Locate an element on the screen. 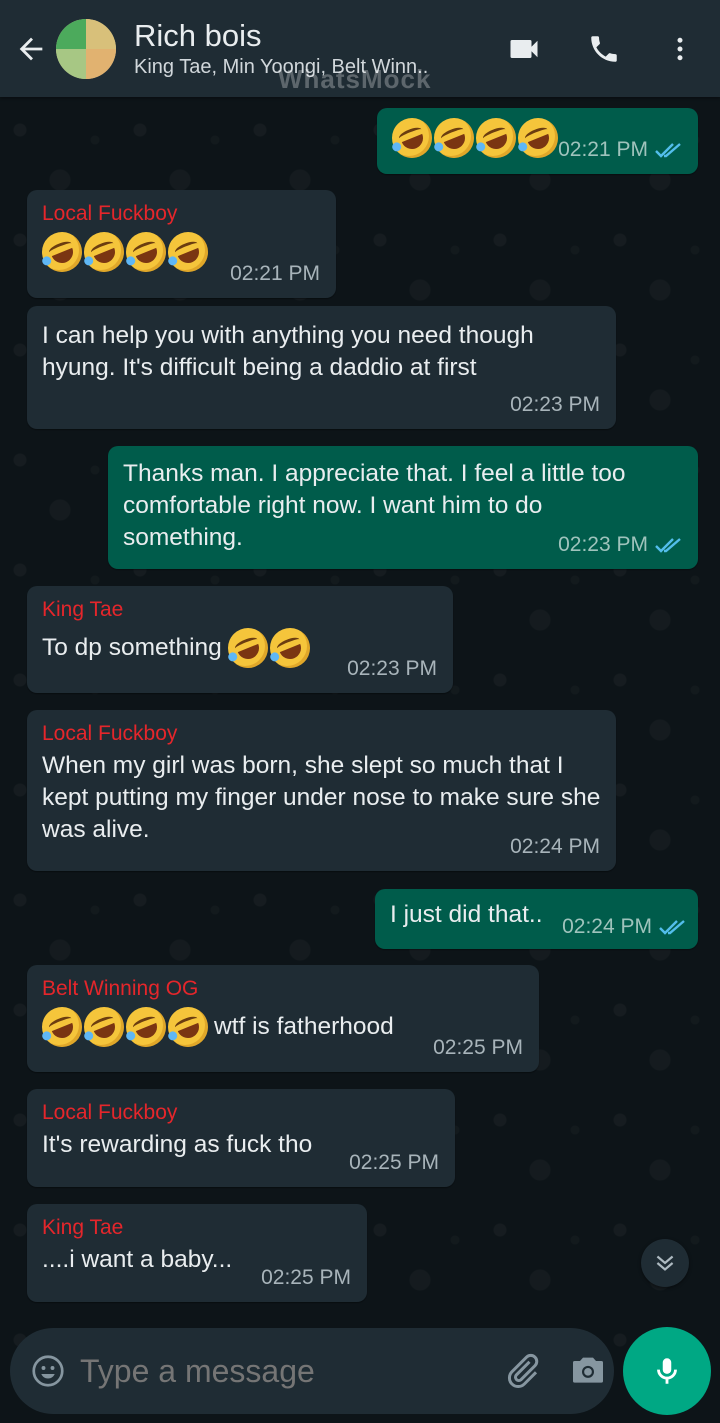  message-outgoing: 02:21 PM is located at coordinates (537, 141).